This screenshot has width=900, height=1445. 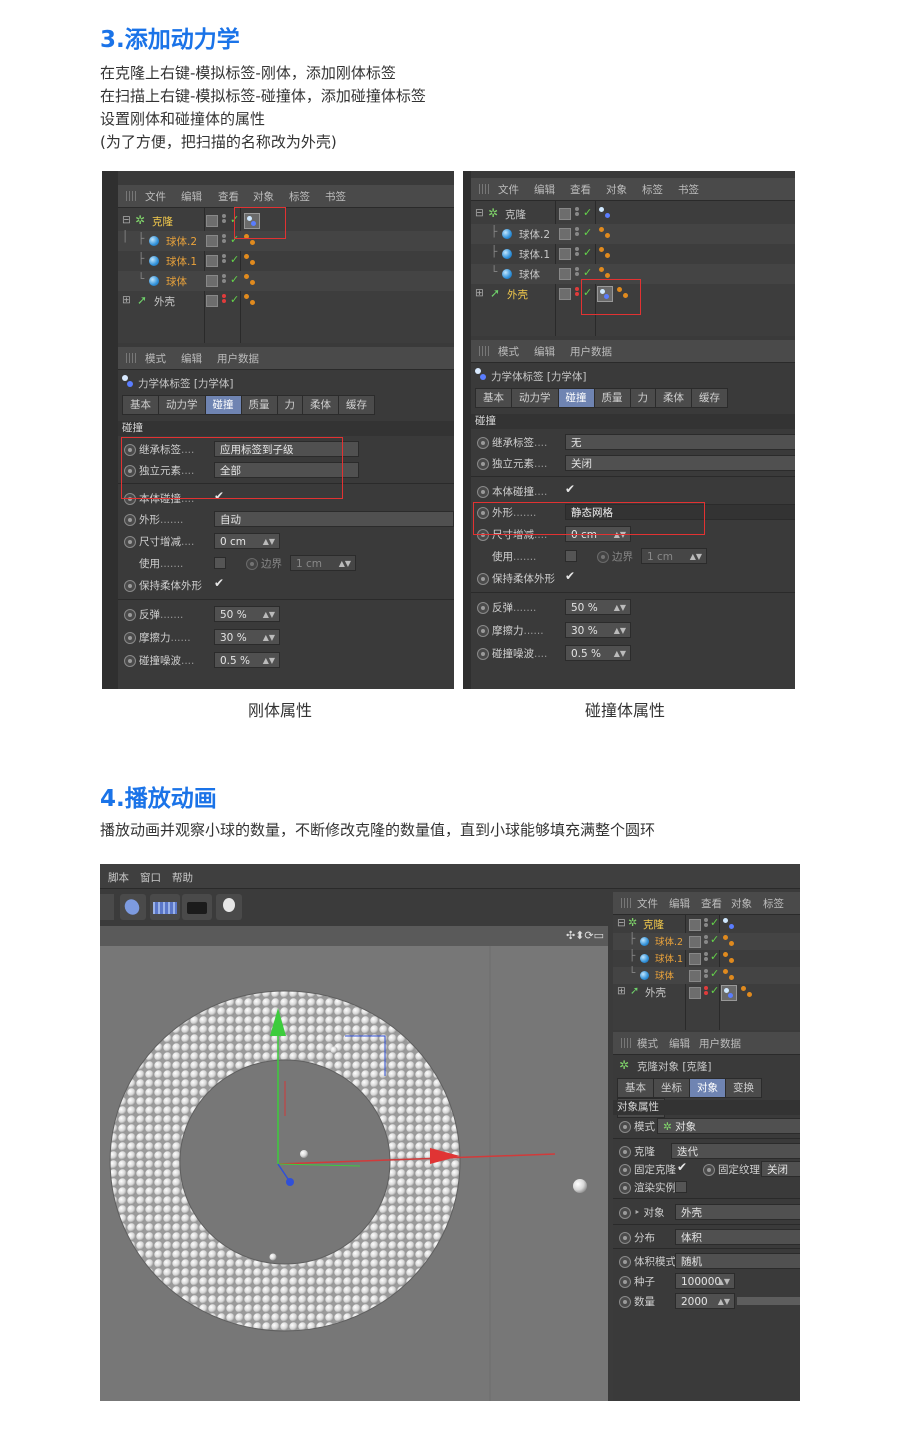 I want to click on tab-transform: 变换, so click(x=743, y=1088).